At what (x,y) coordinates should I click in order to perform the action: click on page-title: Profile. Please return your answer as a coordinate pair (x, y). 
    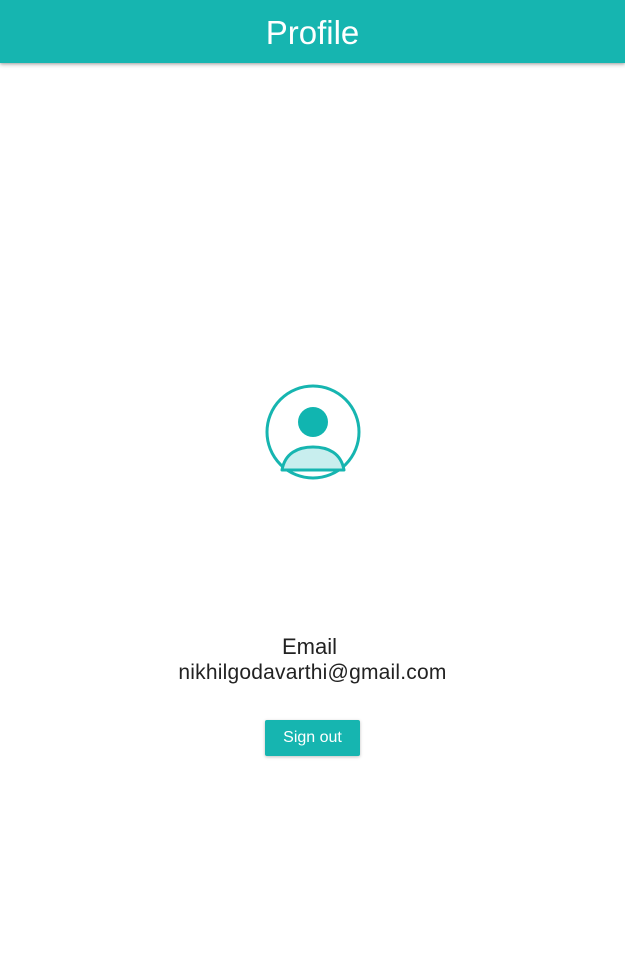
    Looking at the image, I should click on (312, 32).